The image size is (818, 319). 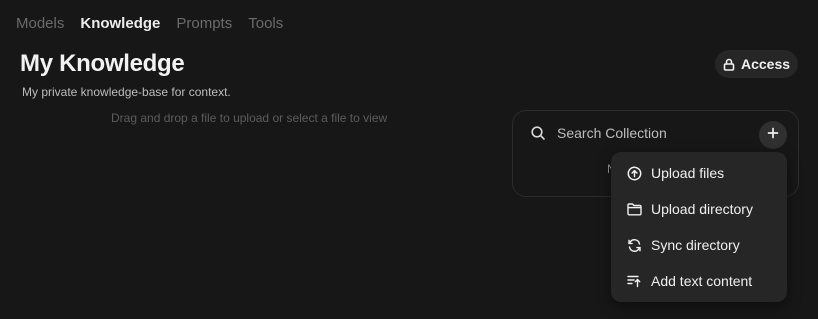 I want to click on lock-icon, so click(x=729, y=64).